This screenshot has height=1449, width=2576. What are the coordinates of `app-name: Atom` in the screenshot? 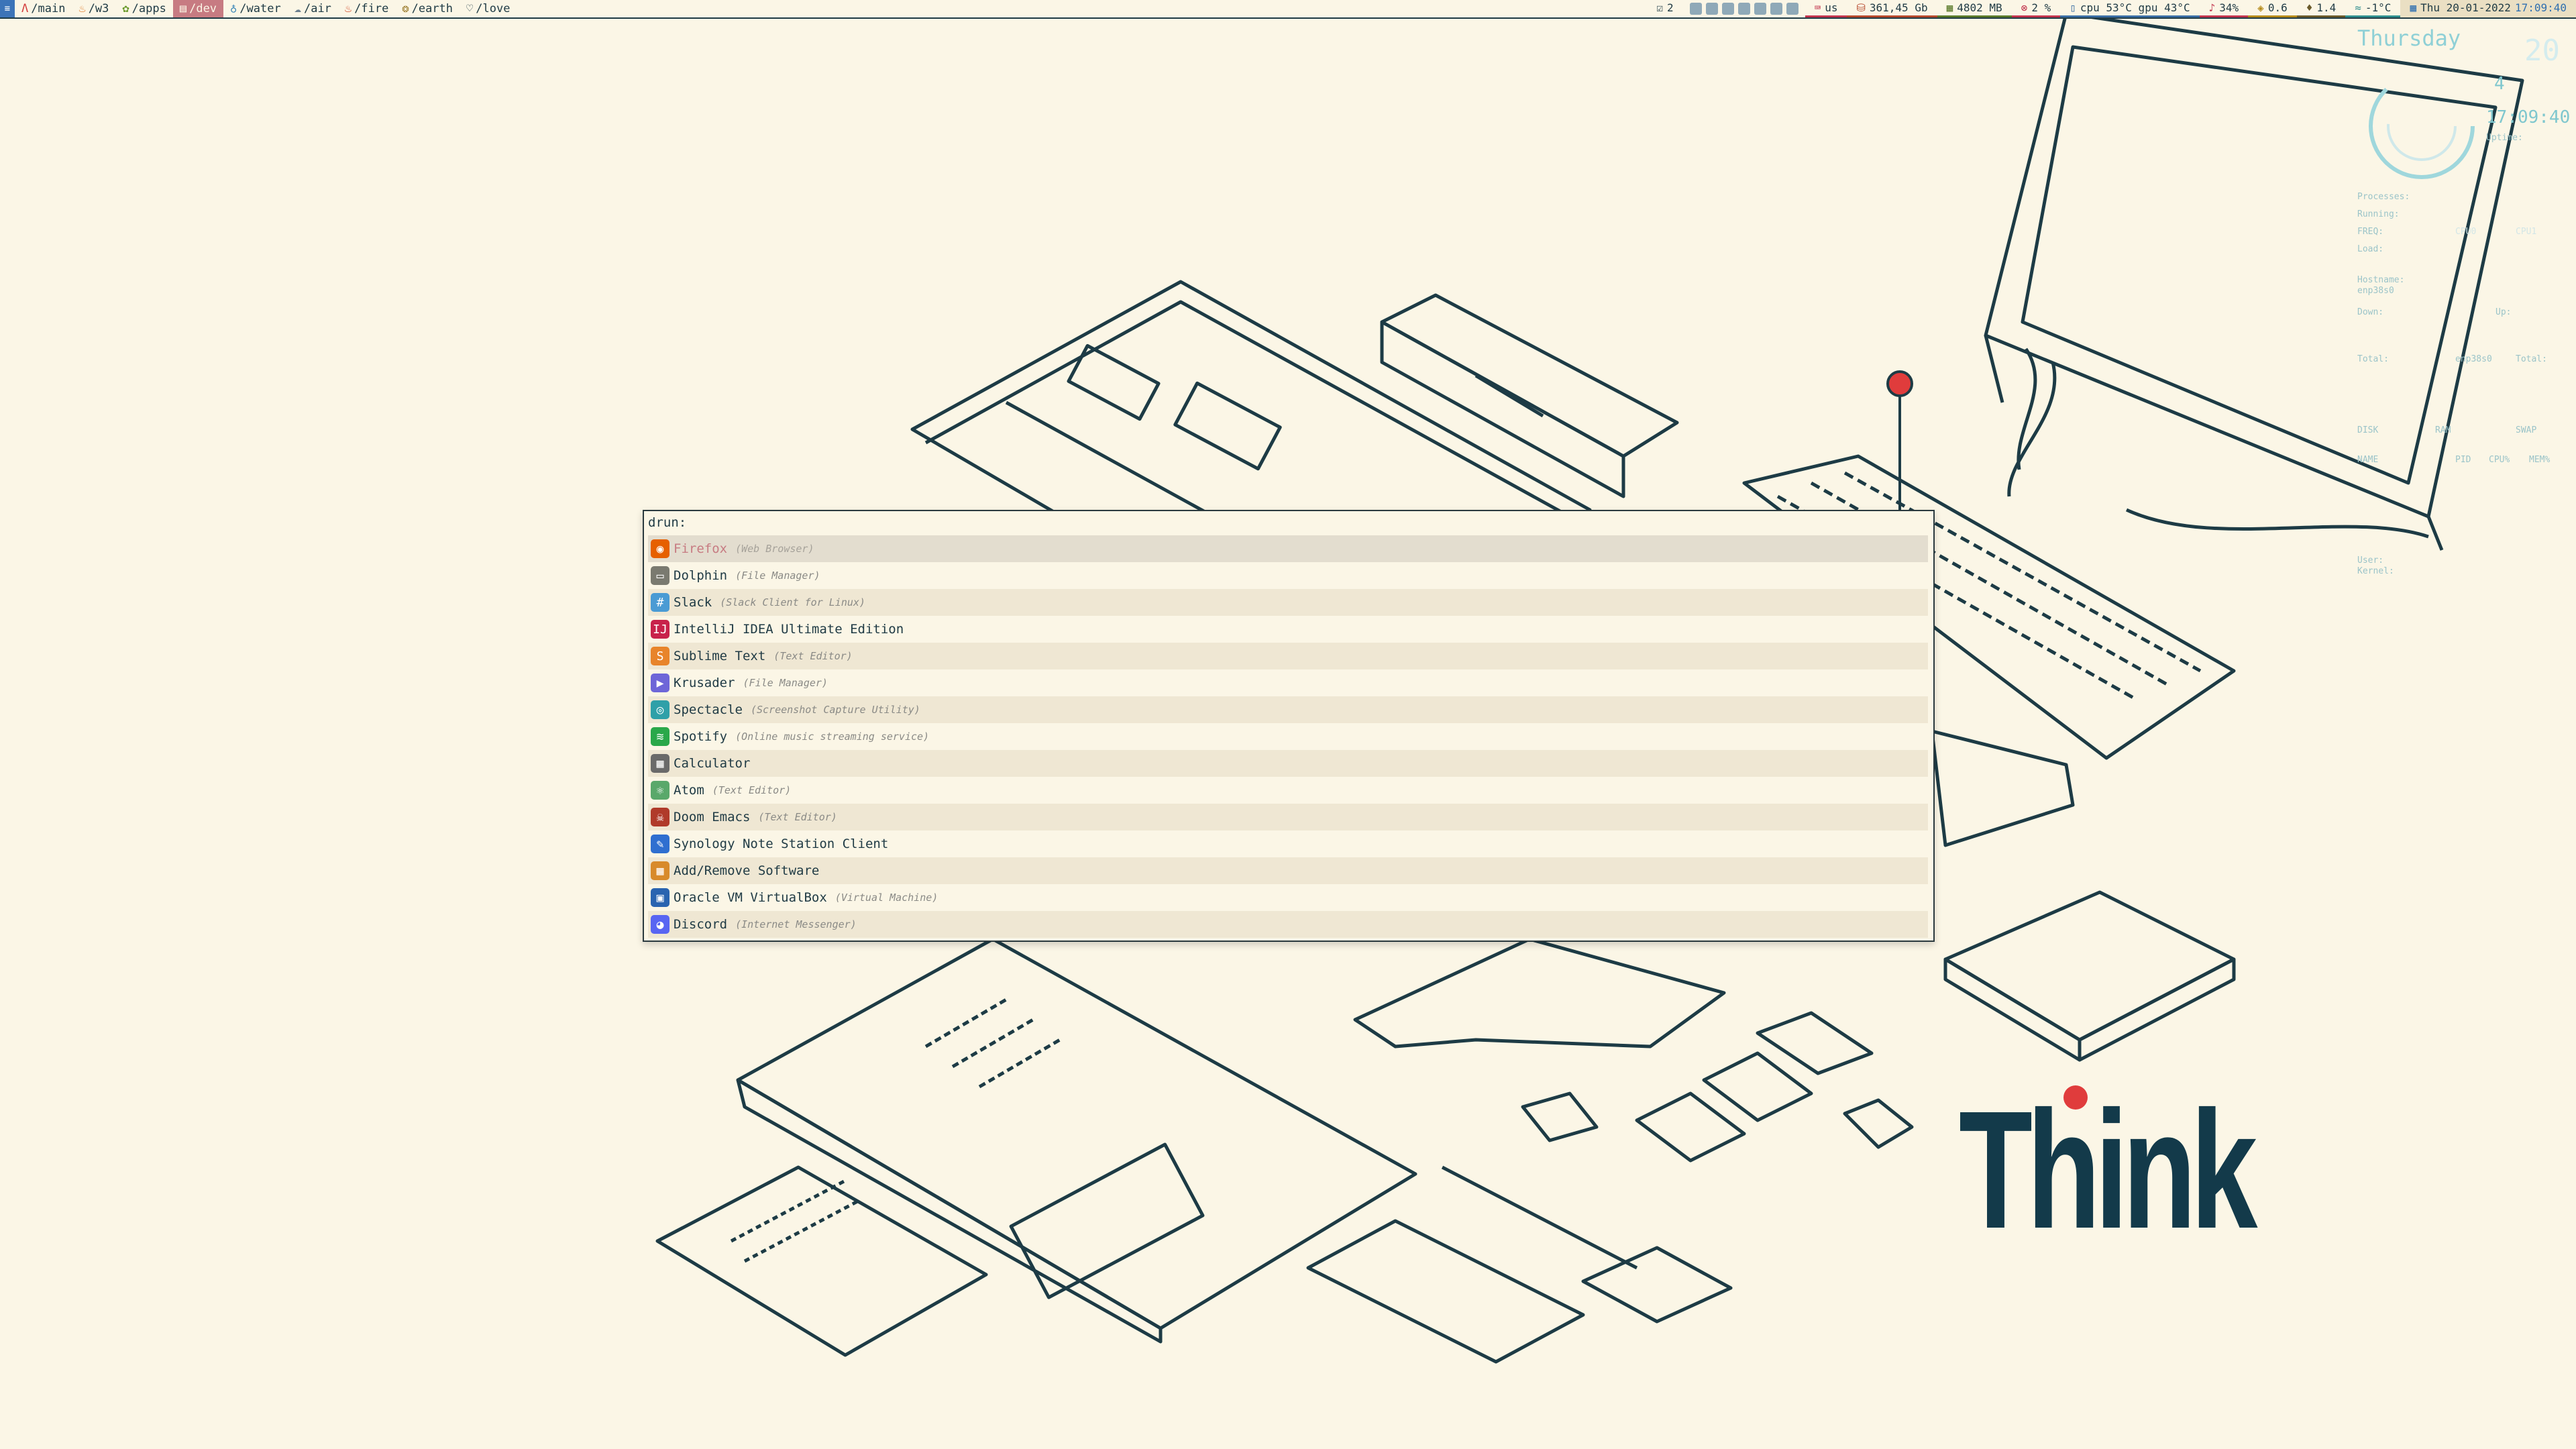 It's located at (689, 790).